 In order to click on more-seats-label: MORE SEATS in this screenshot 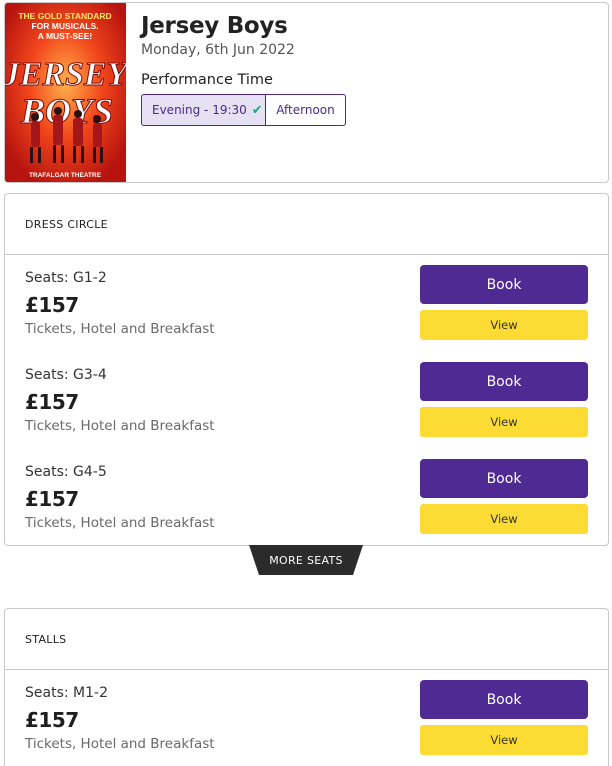, I will do `click(306, 560)`.